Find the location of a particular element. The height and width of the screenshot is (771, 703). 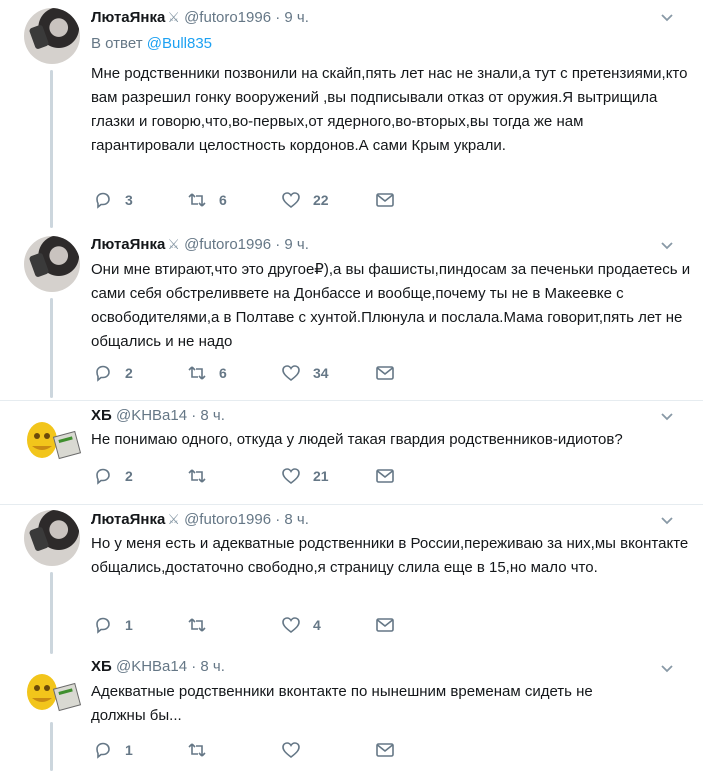

tweet-header: ЛютаЯнка ⚔ @futoro1996 · 9 ч. is located at coordinates (200, 17).